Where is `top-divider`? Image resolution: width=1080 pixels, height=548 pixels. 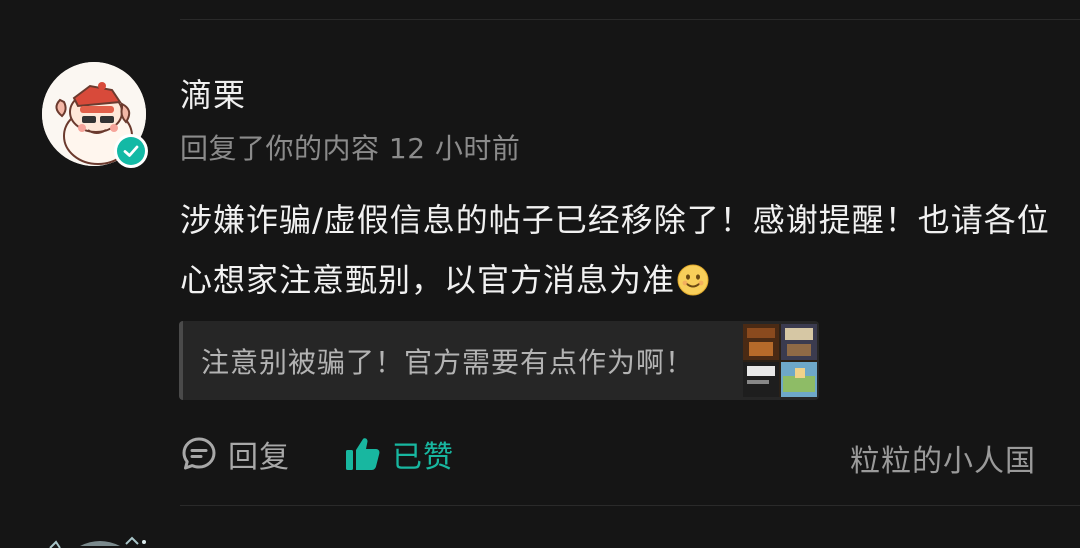 top-divider is located at coordinates (630, 19).